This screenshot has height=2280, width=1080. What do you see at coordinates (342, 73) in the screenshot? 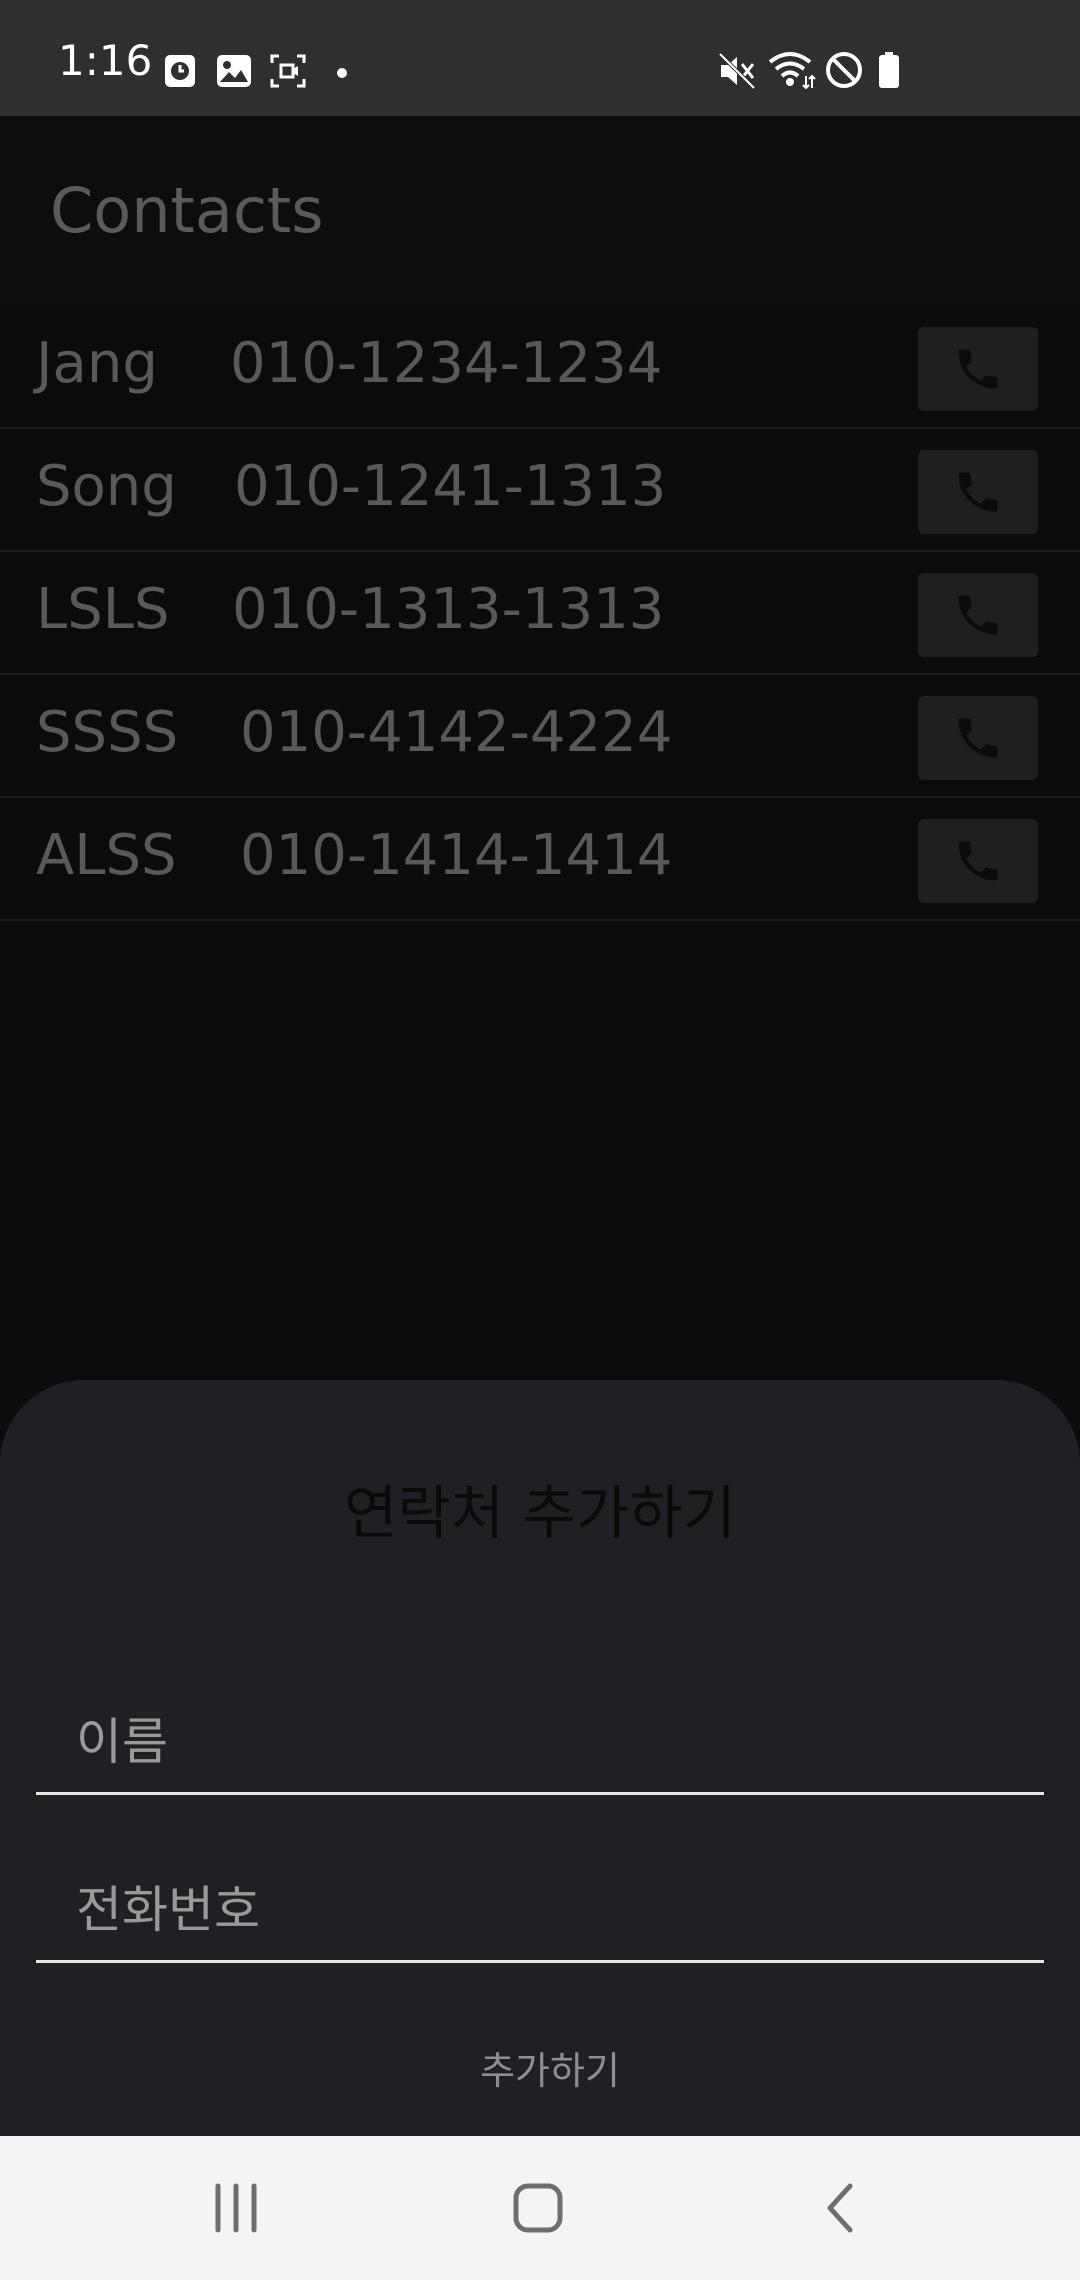
I see `notification-dot-icon` at bounding box center [342, 73].